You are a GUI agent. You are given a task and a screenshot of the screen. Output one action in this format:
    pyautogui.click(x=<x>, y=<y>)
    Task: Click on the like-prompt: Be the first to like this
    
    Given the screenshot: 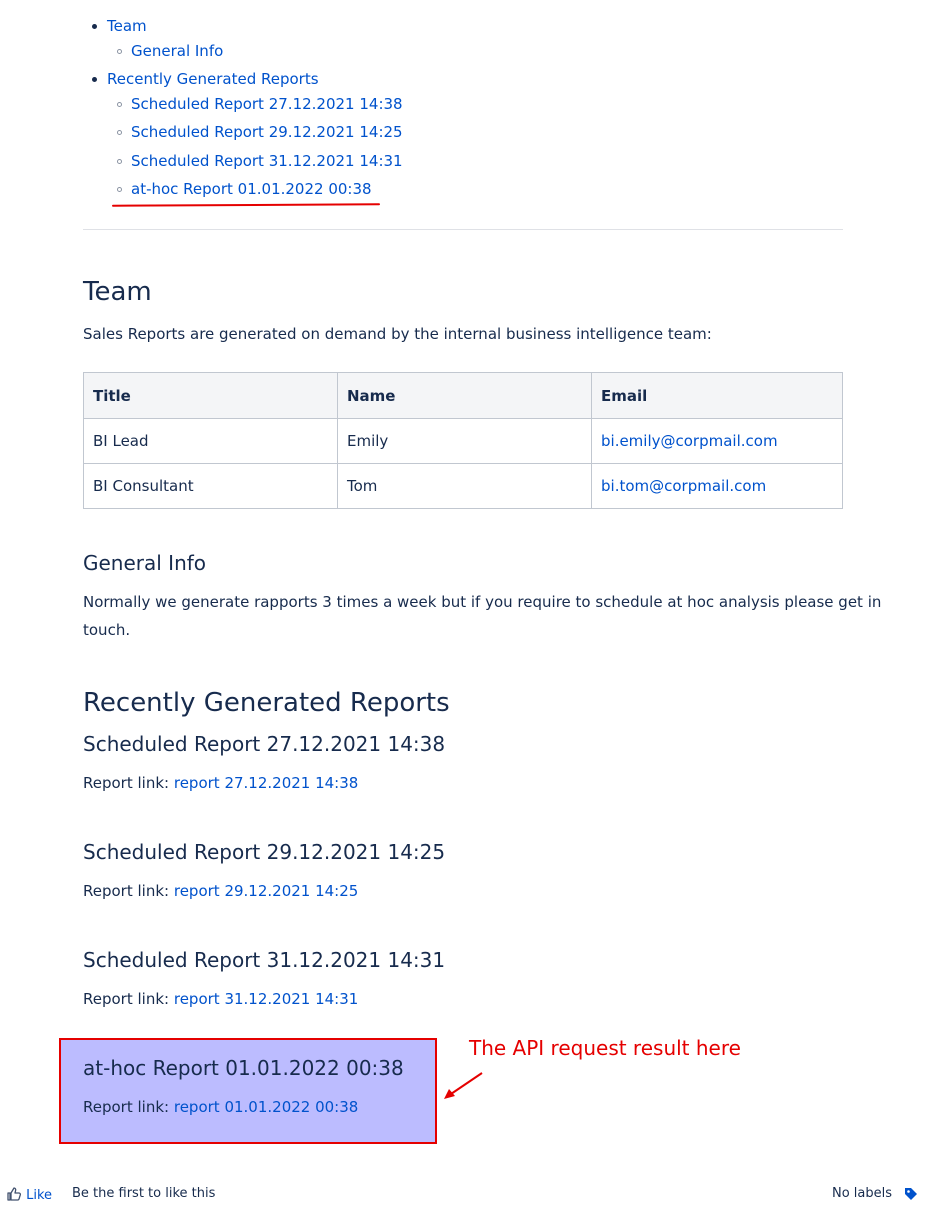 What is the action you would take?
    pyautogui.click(x=144, y=1193)
    